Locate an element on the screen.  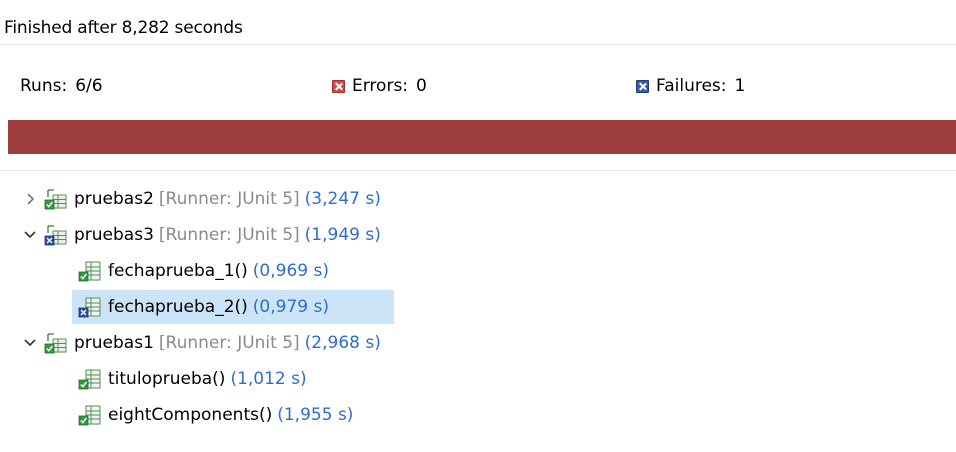
errors-counter: Errors: 0 is located at coordinates (474, 86).